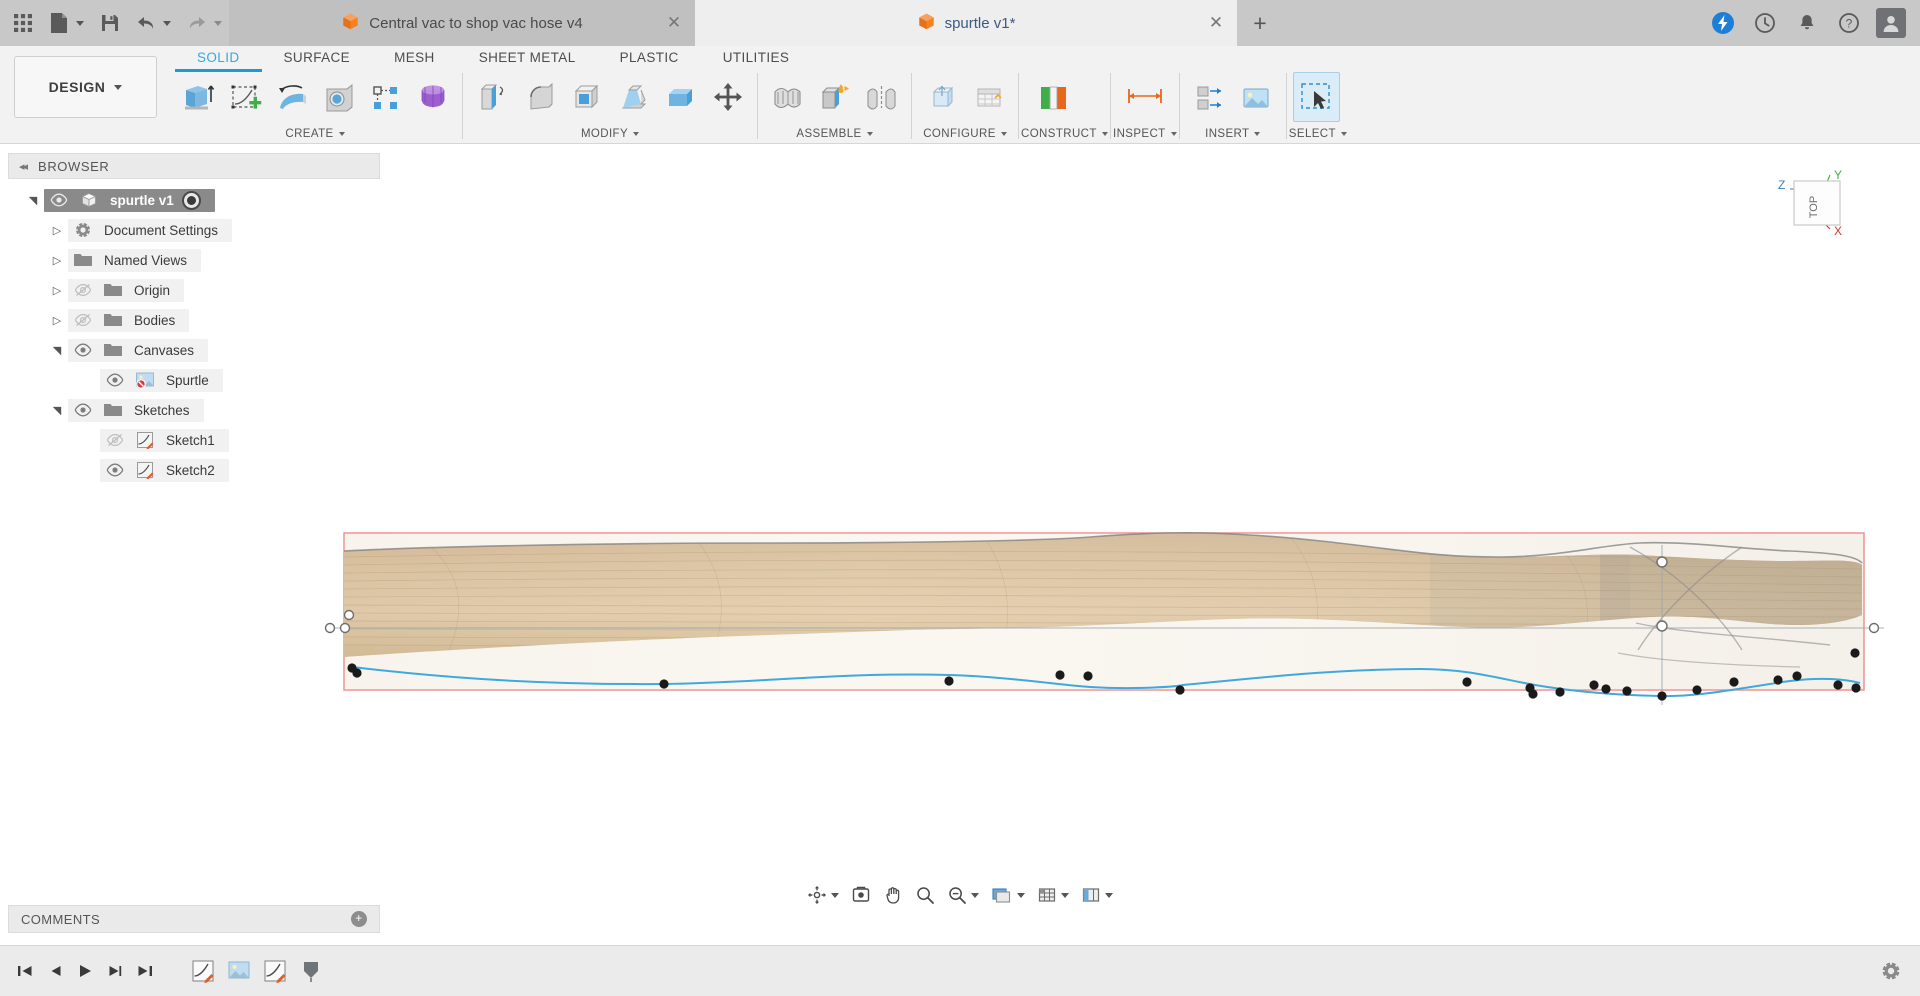  What do you see at coordinates (925, 895) in the screenshot?
I see `zoom-icon` at bounding box center [925, 895].